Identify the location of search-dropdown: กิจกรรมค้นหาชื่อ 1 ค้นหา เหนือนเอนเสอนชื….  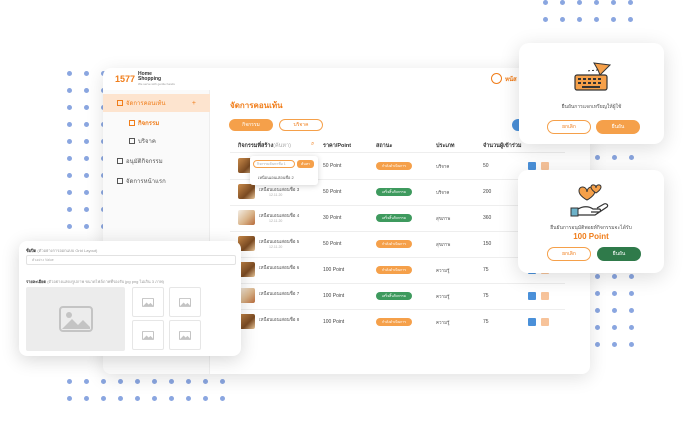
(284, 170).